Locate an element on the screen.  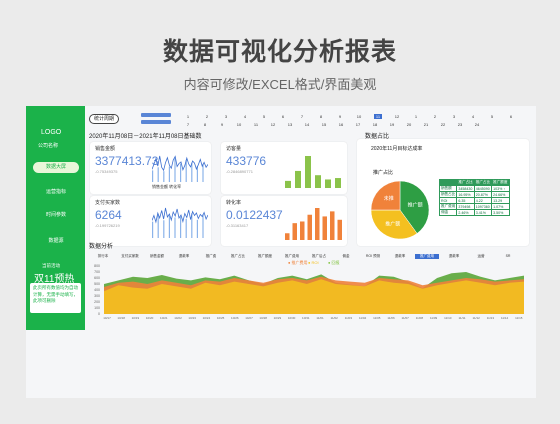
day-option-11: 11 is located at coordinates (256, 124).